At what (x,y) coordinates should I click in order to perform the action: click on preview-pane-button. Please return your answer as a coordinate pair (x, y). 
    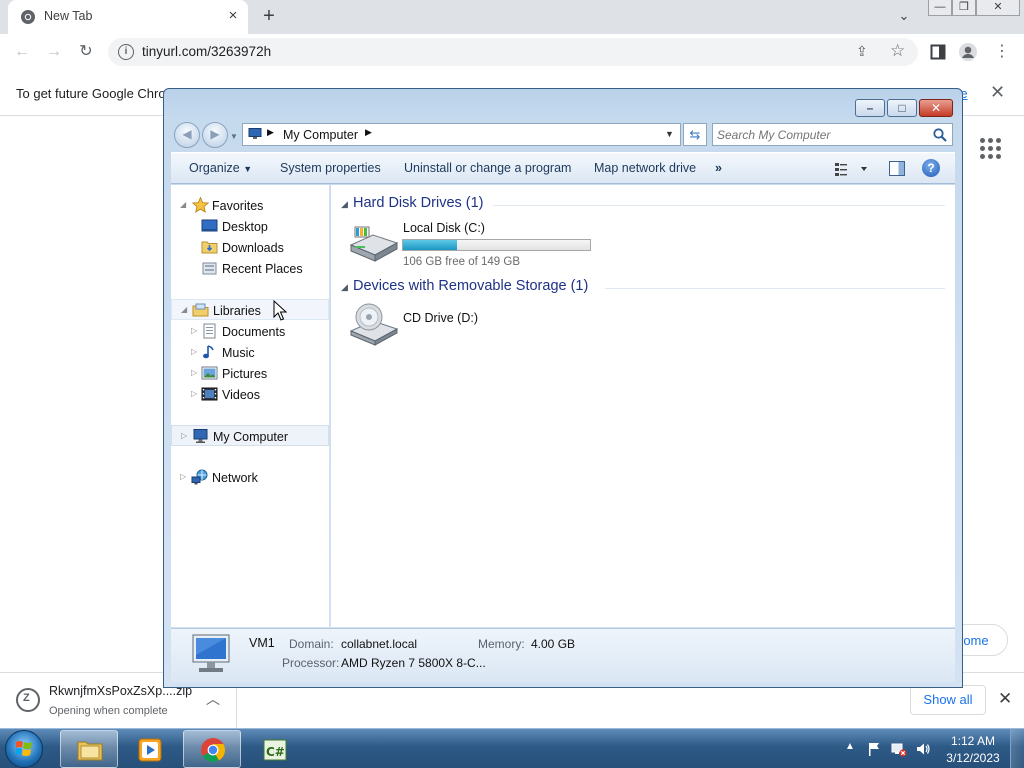
    Looking at the image, I should click on (897, 168).